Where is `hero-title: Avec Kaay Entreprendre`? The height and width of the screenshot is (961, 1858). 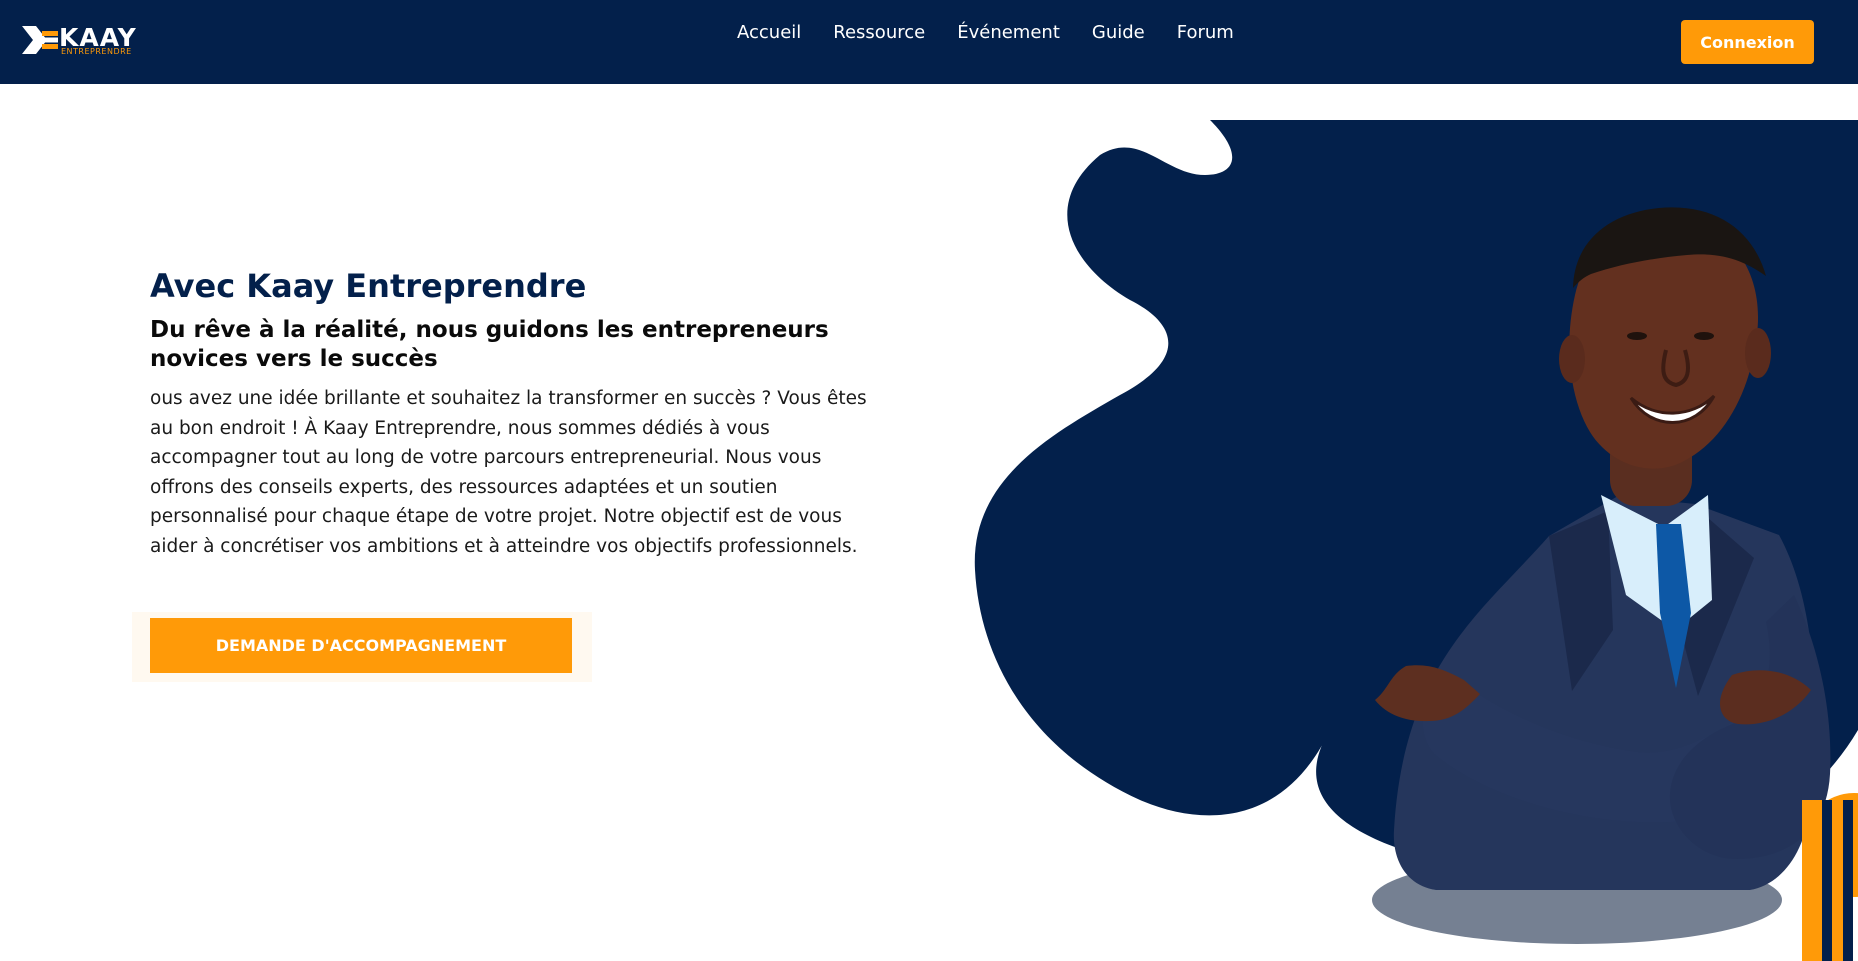
hero-title: Avec Kaay Entreprendre is located at coordinates (368, 286).